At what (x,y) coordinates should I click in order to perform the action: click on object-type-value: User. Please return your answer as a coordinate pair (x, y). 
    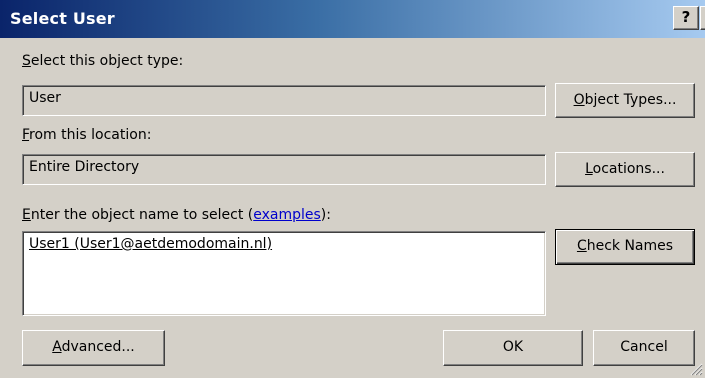
    Looking at the image, I should click on (45, 98).